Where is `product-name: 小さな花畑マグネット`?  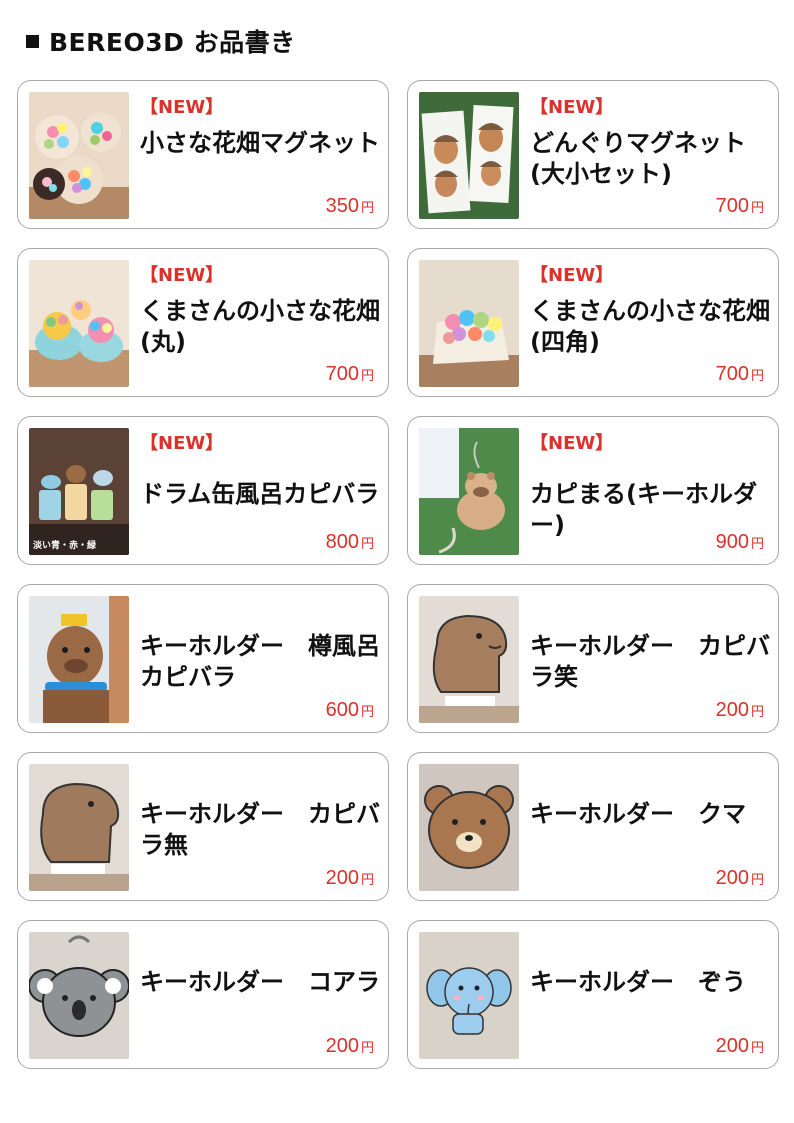
product-name: 小さな花畑マグネット is located at coordinates (260, 143).